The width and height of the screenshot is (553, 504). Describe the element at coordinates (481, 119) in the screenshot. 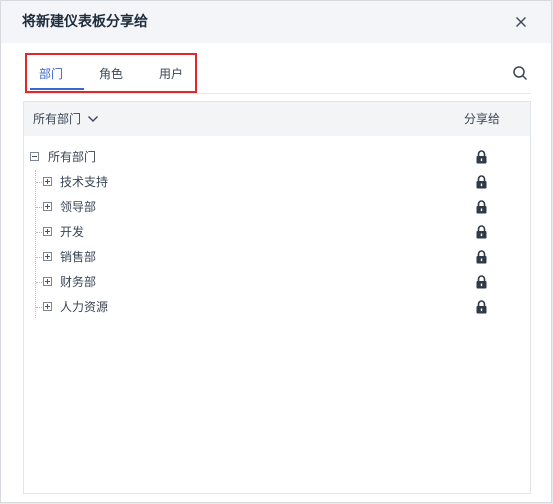

I see `share-column-header: 分享给` at that location.